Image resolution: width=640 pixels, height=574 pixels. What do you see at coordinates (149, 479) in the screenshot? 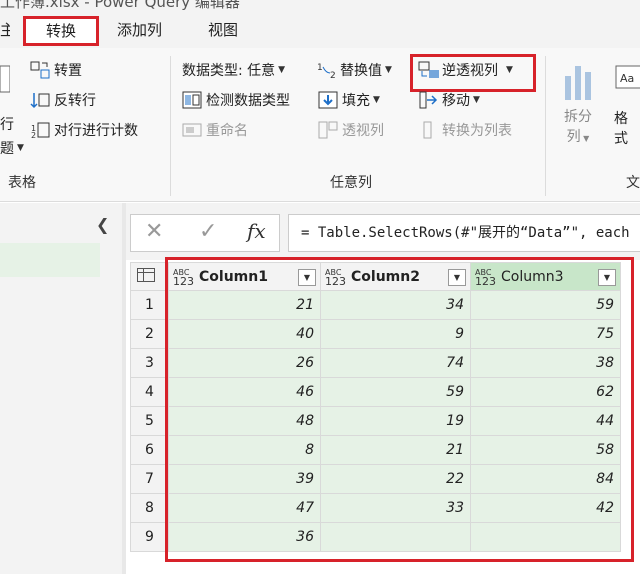
I see `row-number: 7` at bounding box center [149, 479].